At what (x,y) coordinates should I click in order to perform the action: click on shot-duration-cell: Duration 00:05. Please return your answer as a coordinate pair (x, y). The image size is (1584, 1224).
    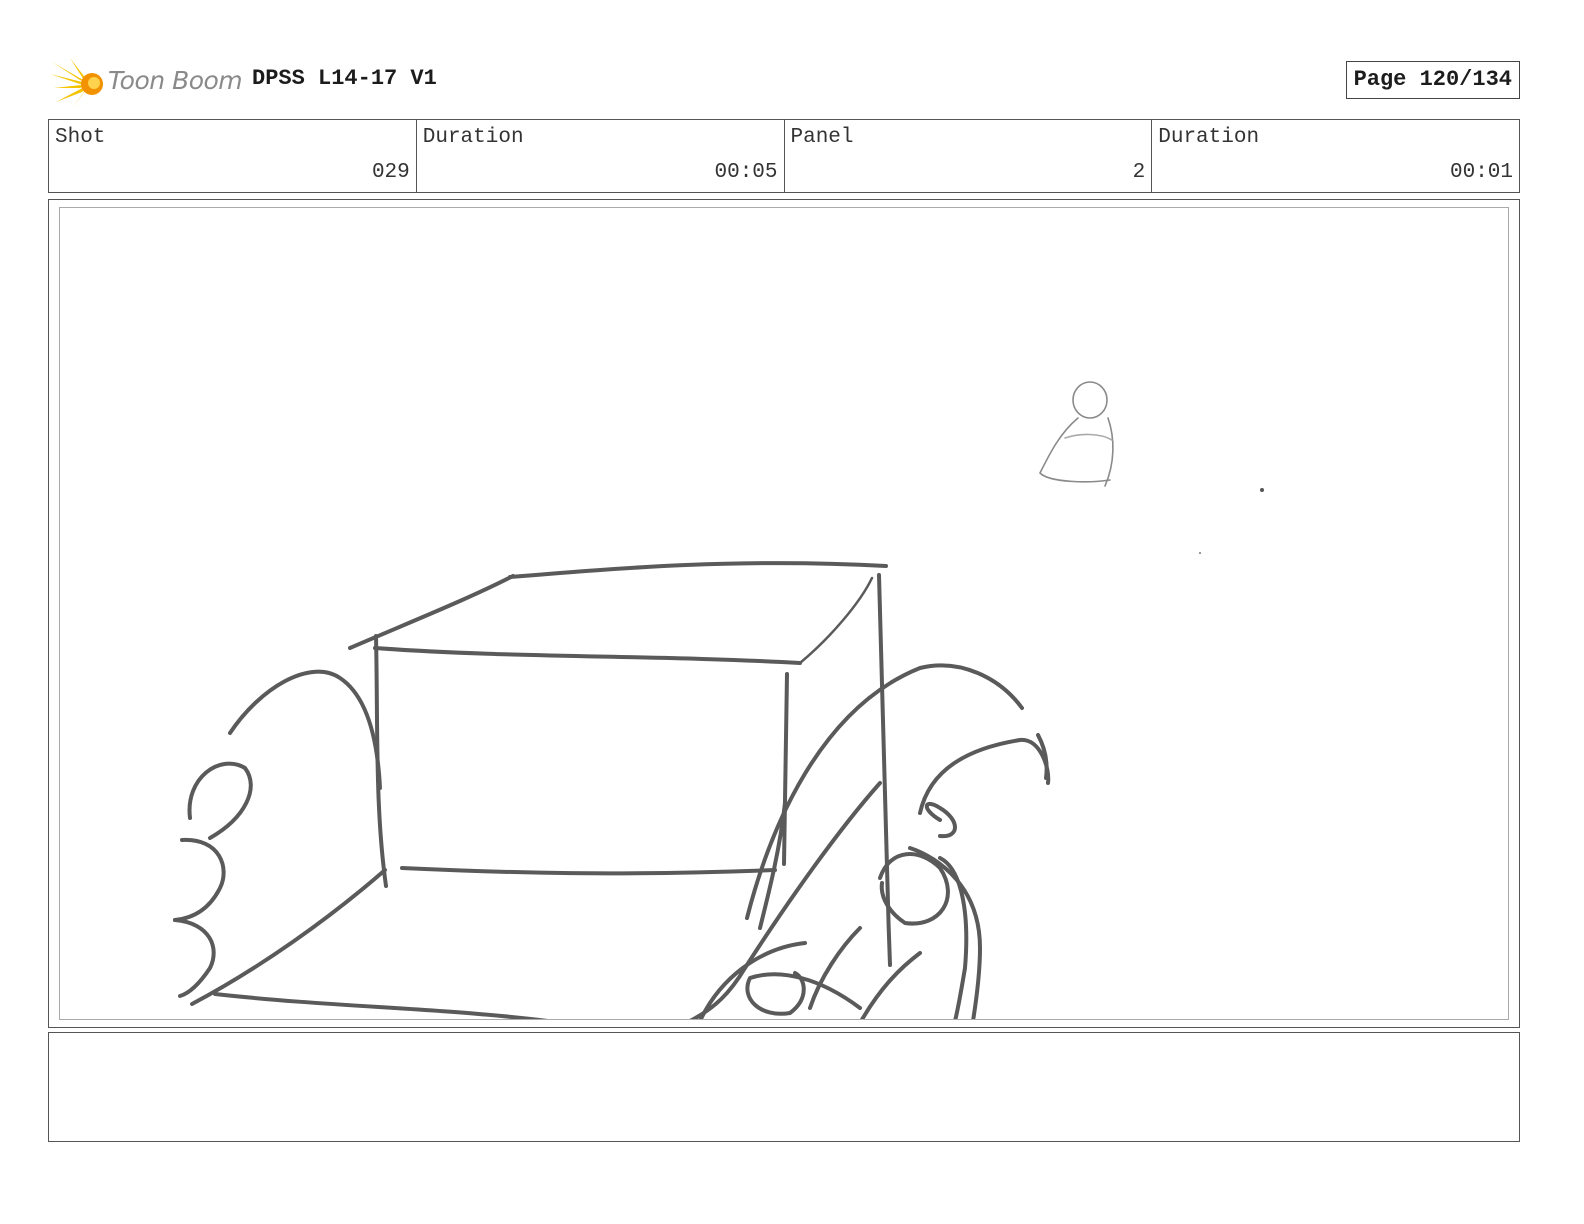
    Looking at the image, I should click on (601, 156).